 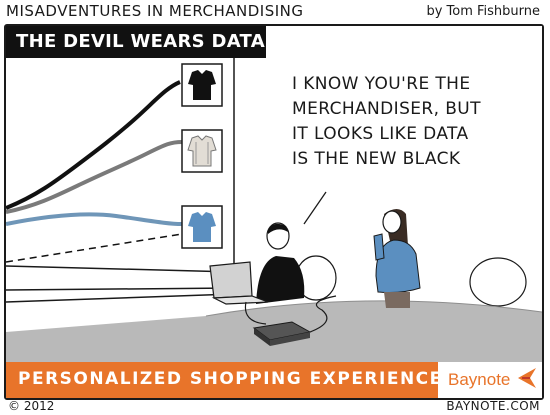 I want to click on black-garment-icon, so click(x=202, y=85).